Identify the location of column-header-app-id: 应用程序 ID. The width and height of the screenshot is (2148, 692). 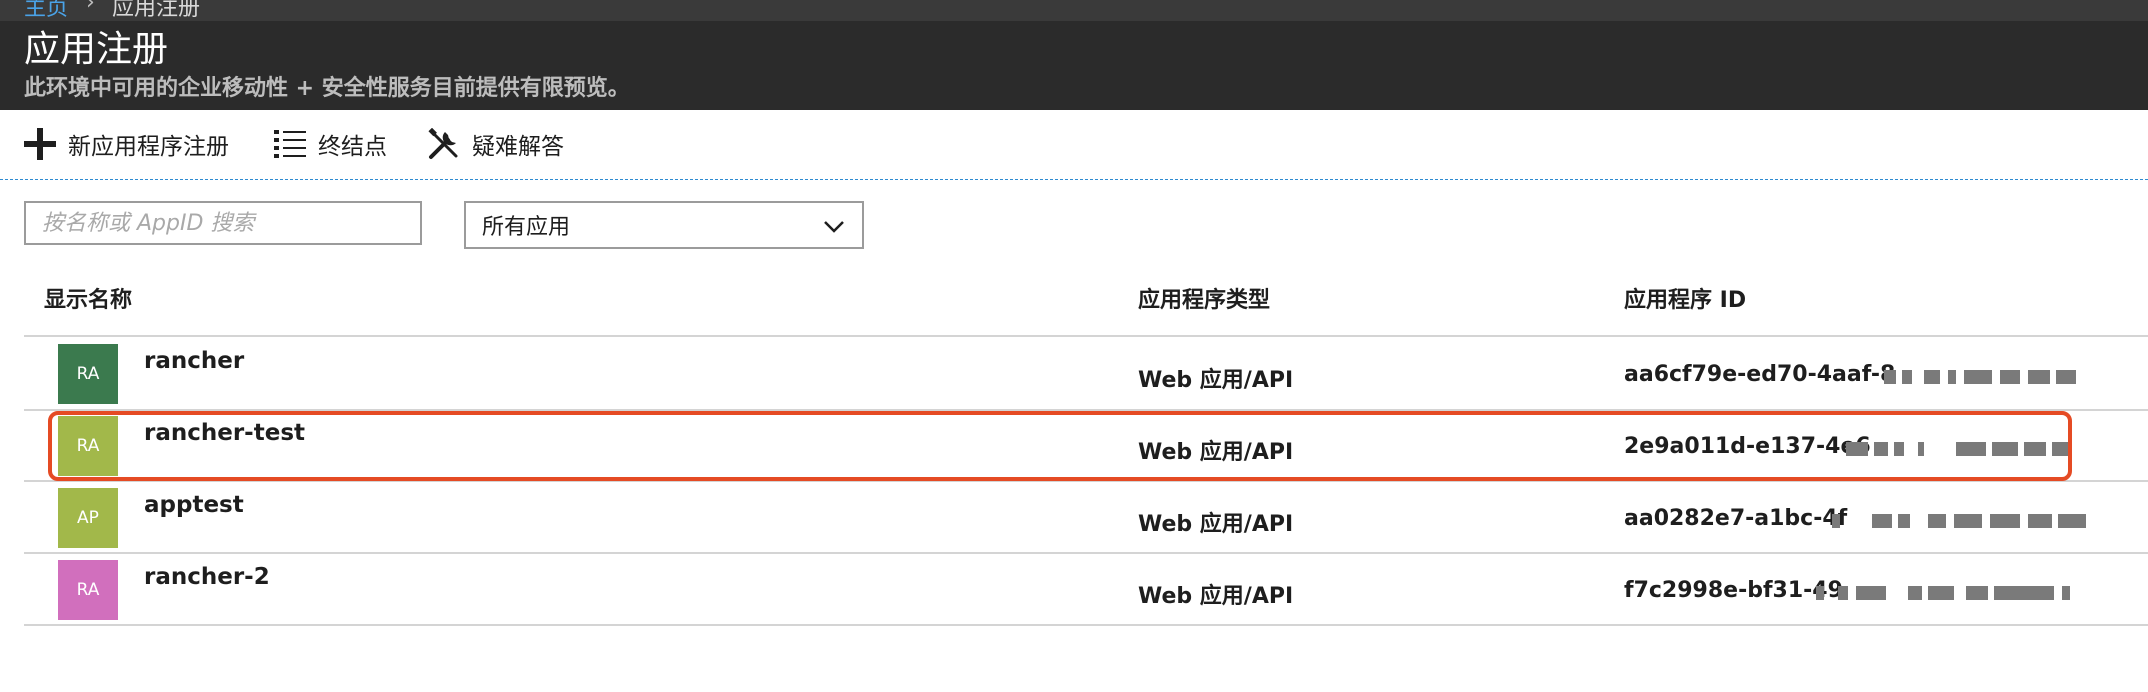
(1685, 298).